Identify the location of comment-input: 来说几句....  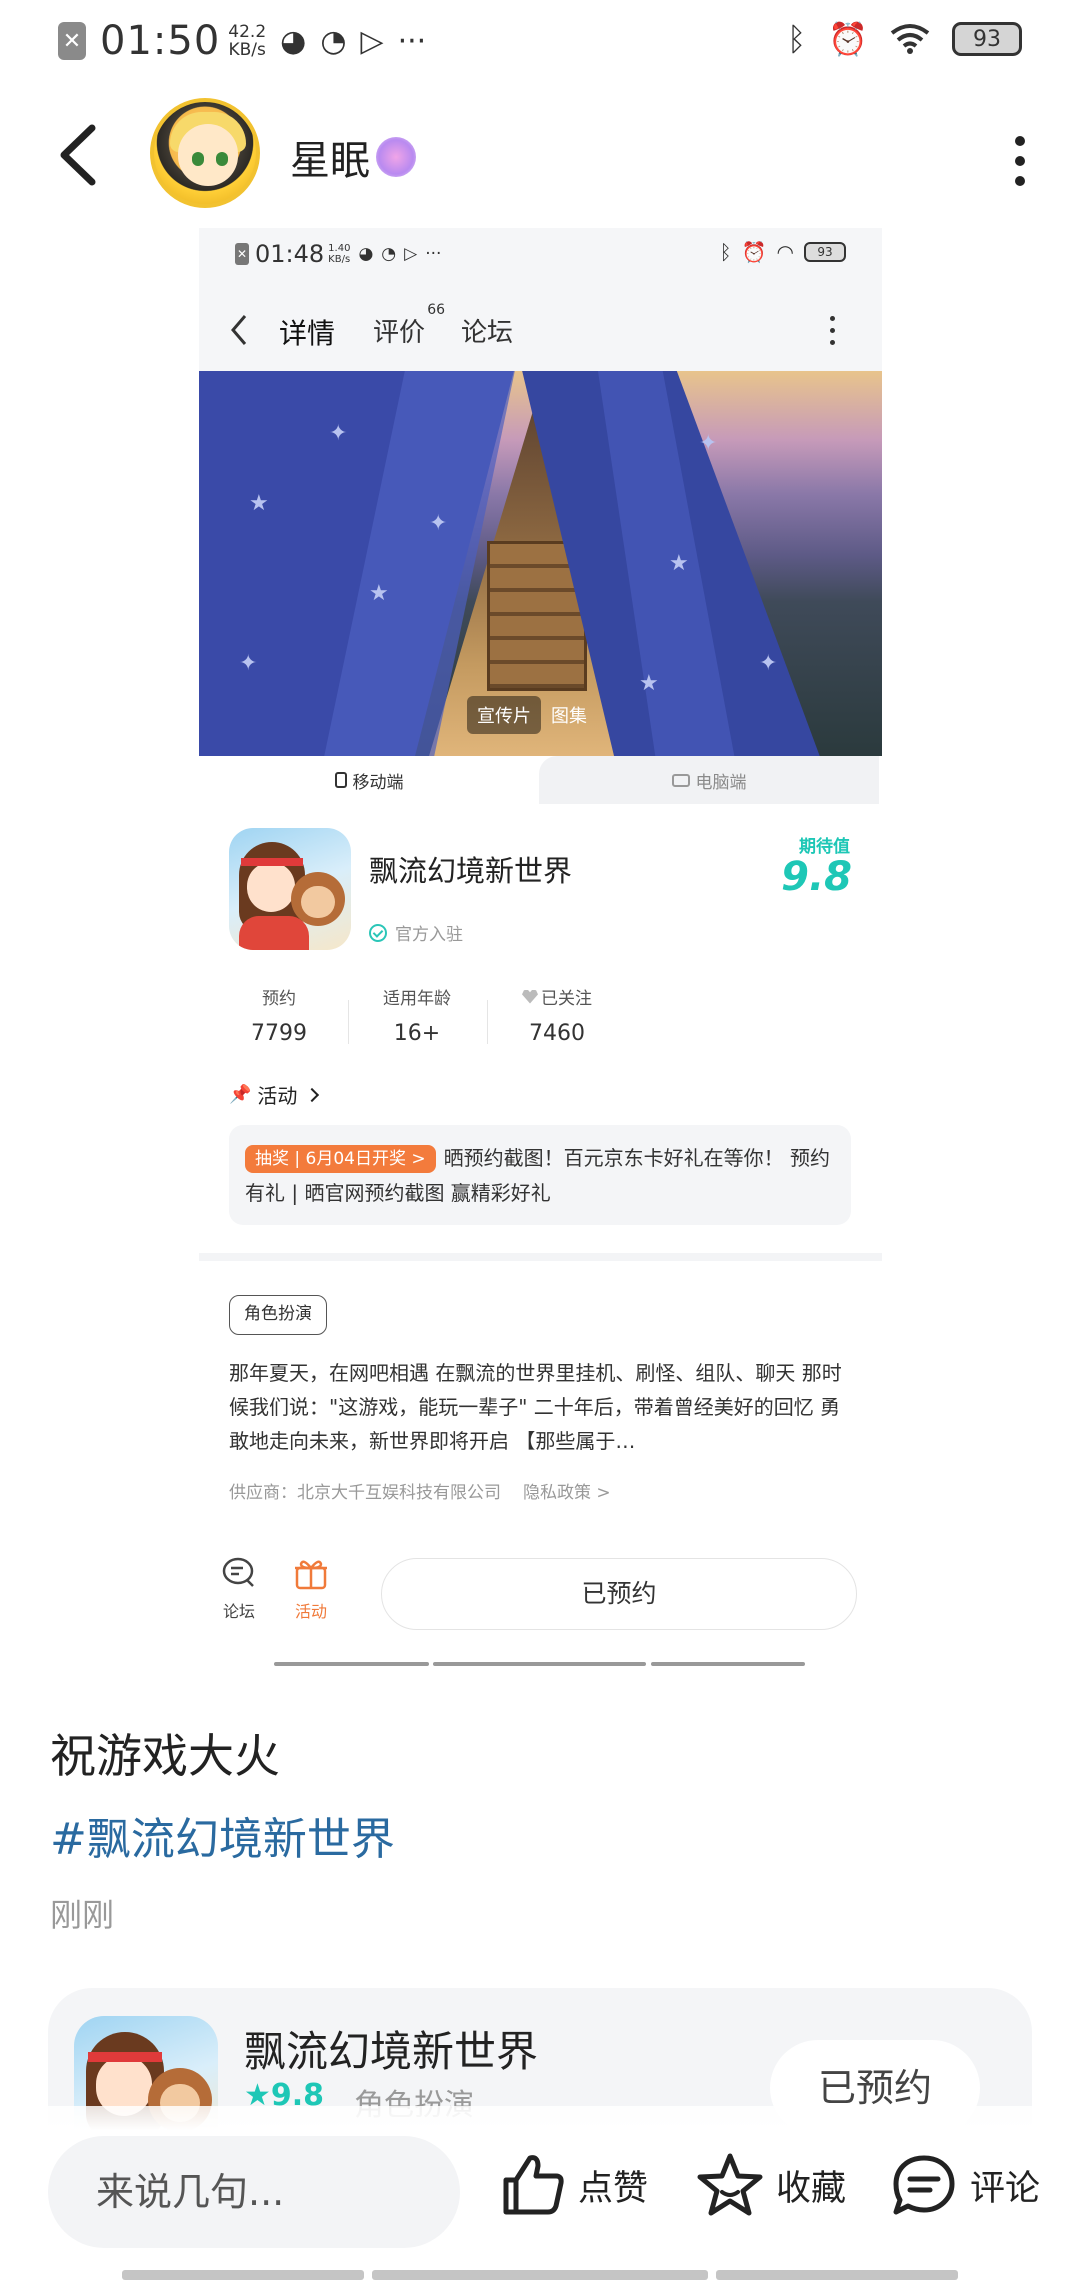
(254, 2192).